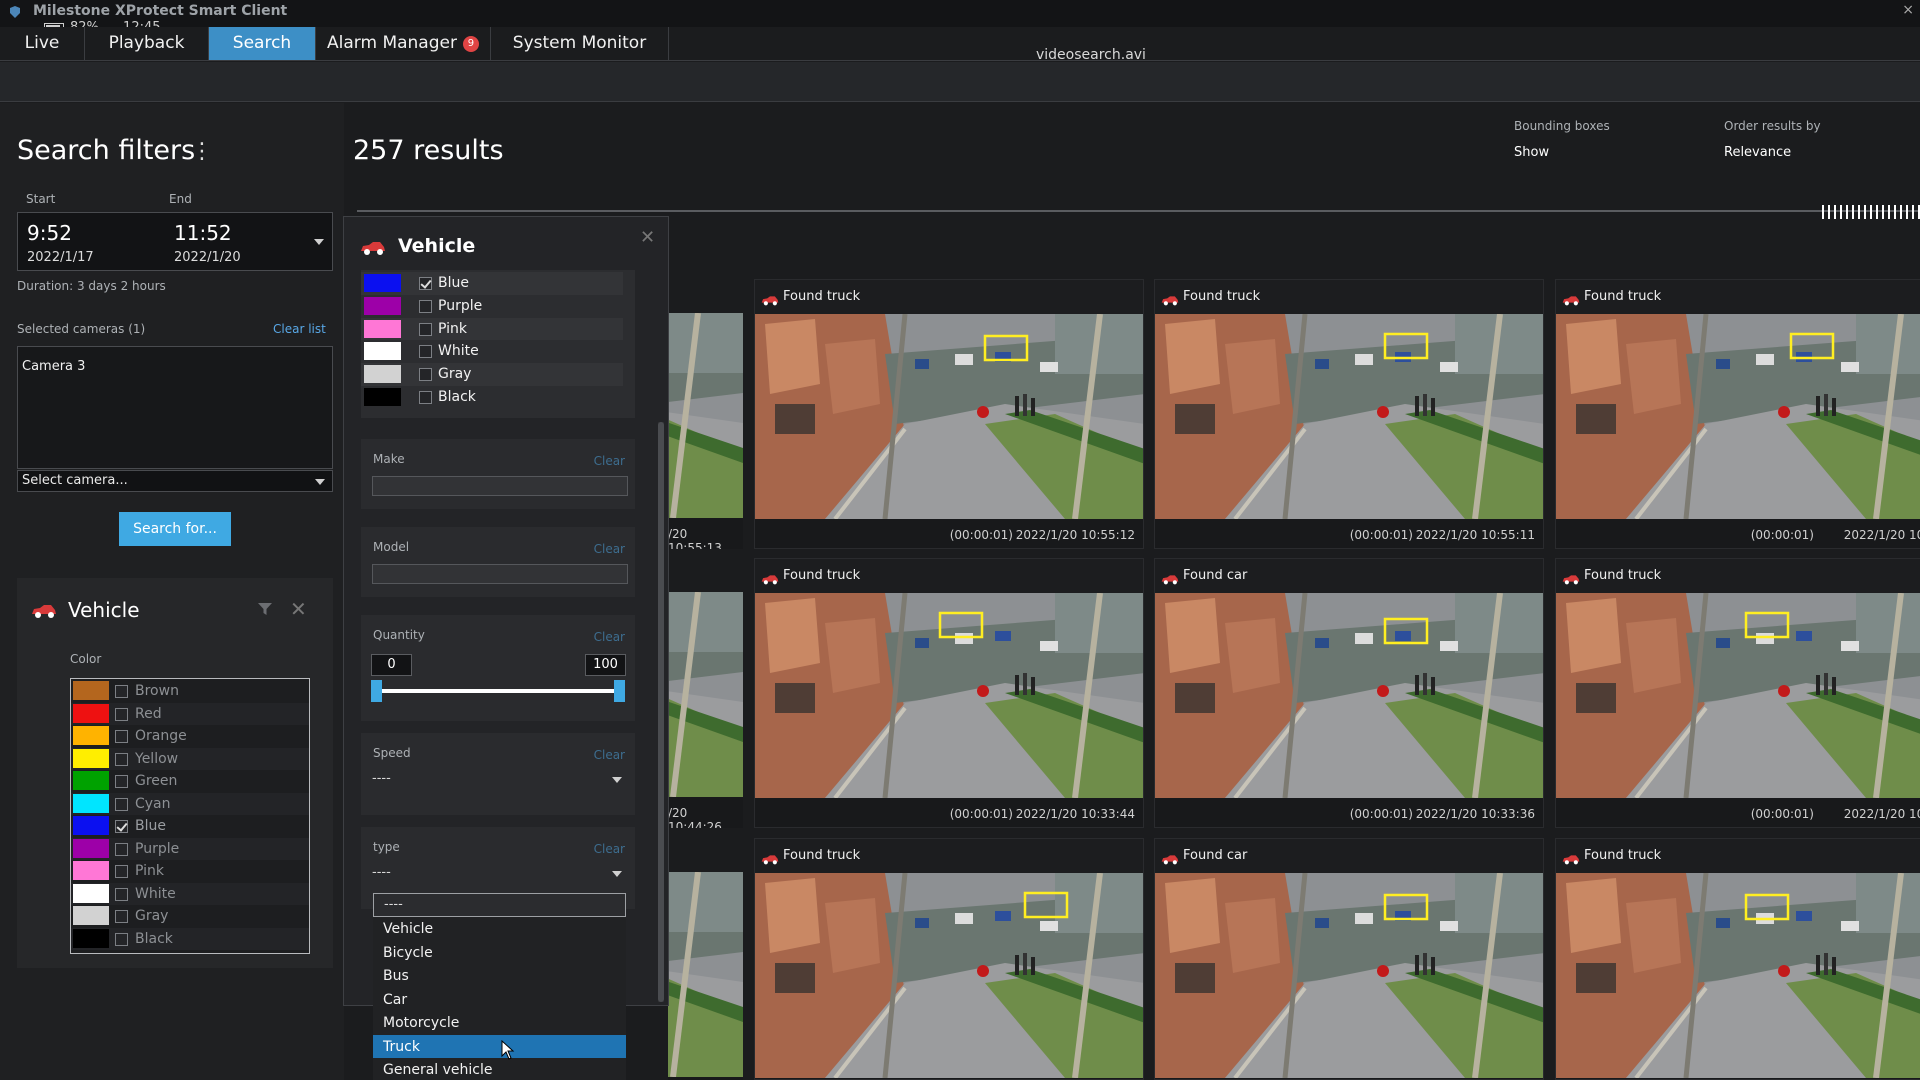  What do you see at coordinates (202, 151) in the screenshot?
I see `more-options-icon: ⋮` at bounding box center [202, 151].